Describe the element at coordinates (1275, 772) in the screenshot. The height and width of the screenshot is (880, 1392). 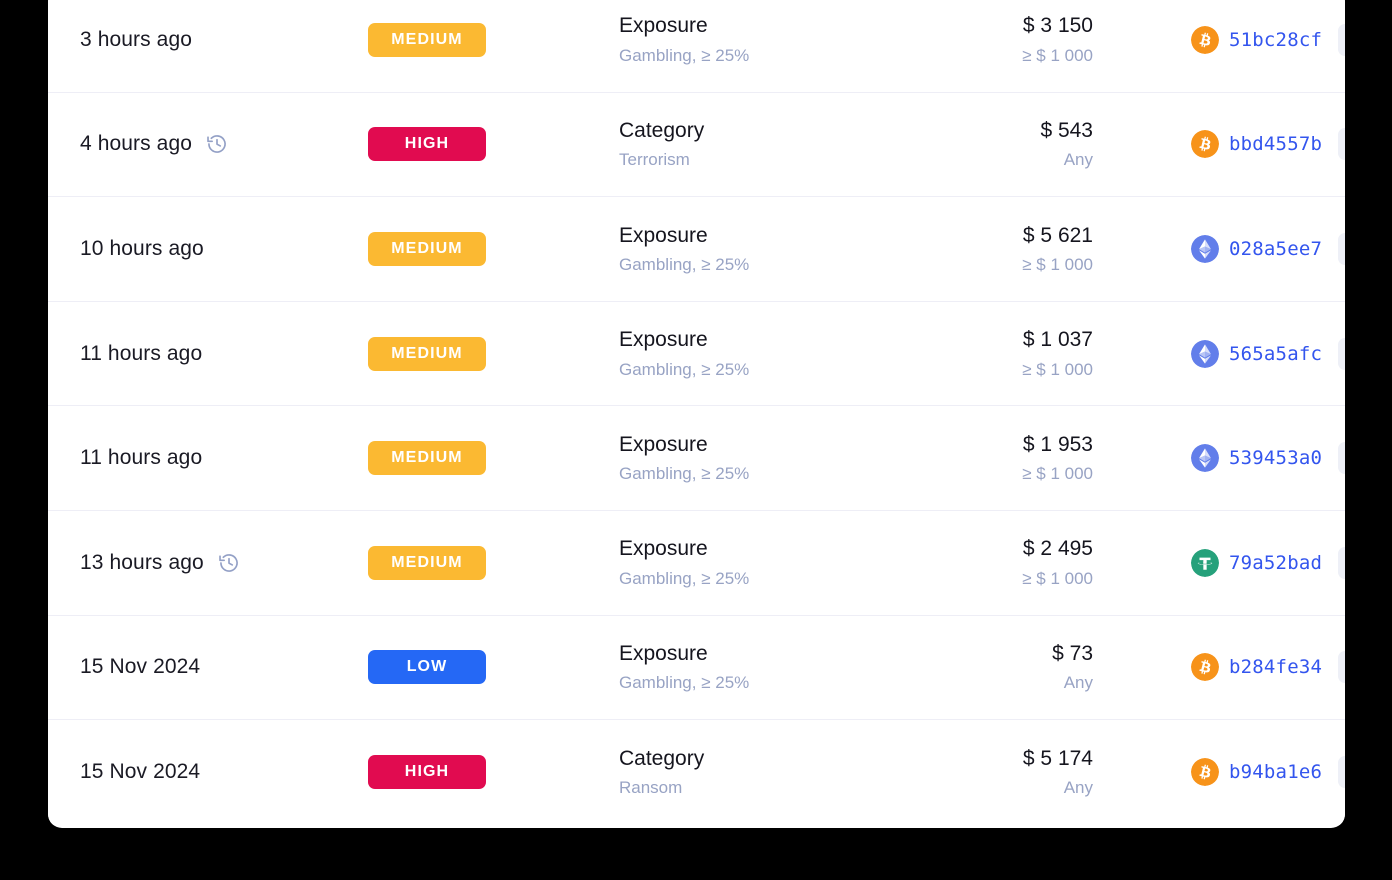
I see `transaction-hash-link: b94ba1e6` at that location.